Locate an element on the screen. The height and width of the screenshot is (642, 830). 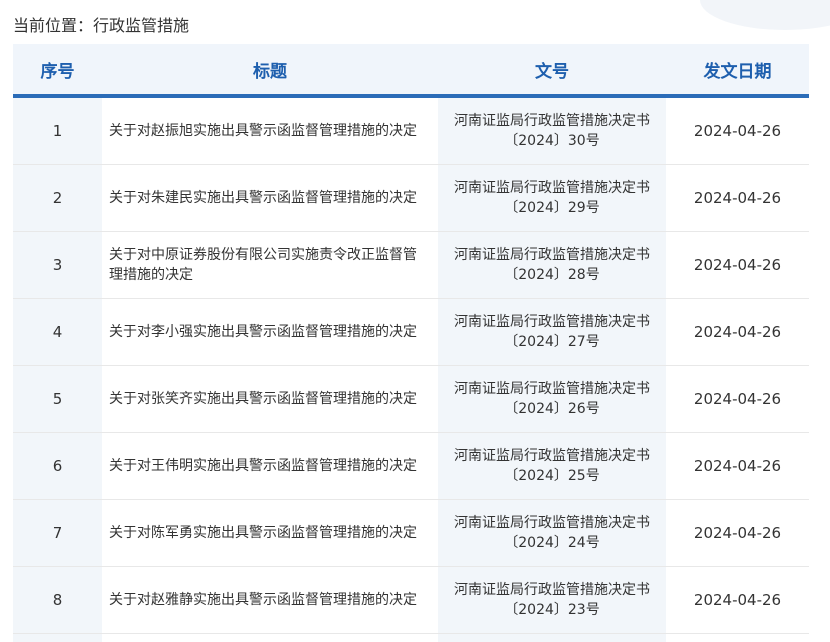
row-doc-no: 河南证监局行政监管措施决定书 〔2024〕28号 is located at coordinates (552, 265).